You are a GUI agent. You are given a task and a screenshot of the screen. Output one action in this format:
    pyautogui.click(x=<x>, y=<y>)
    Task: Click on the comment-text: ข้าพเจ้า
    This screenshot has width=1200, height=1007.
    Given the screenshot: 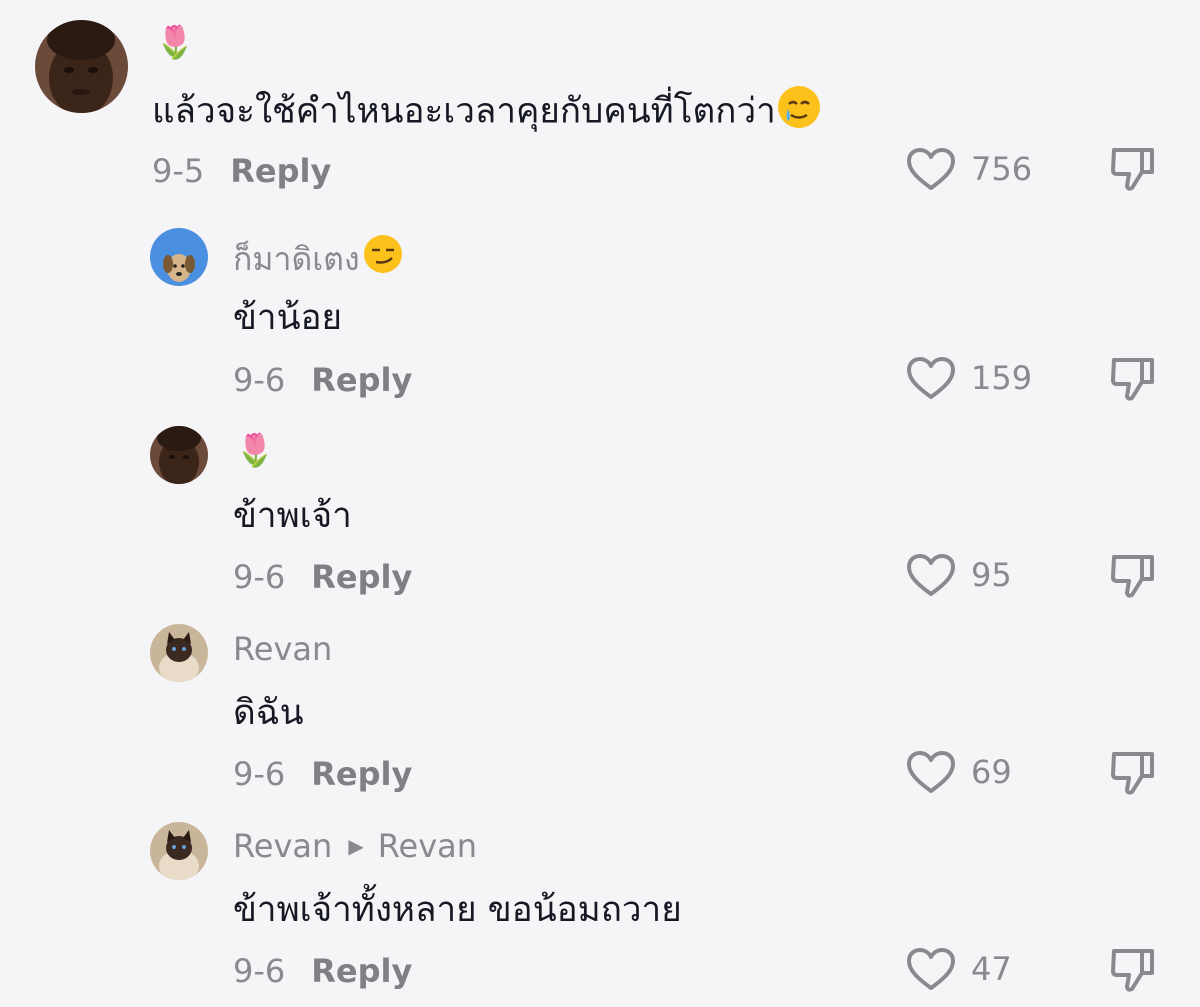 What is the action you would take?
    pyautogui.click(x=292, y=516)
    